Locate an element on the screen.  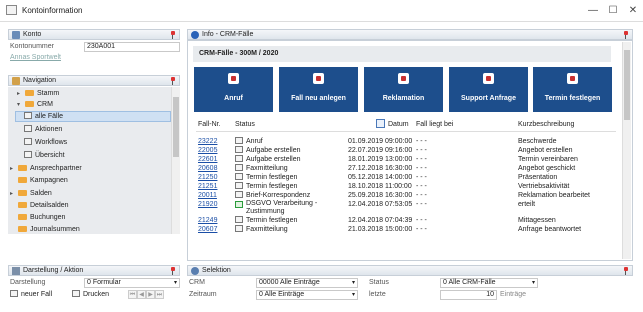
nav-label: Kampagnen is located at coordinates (49, 180).